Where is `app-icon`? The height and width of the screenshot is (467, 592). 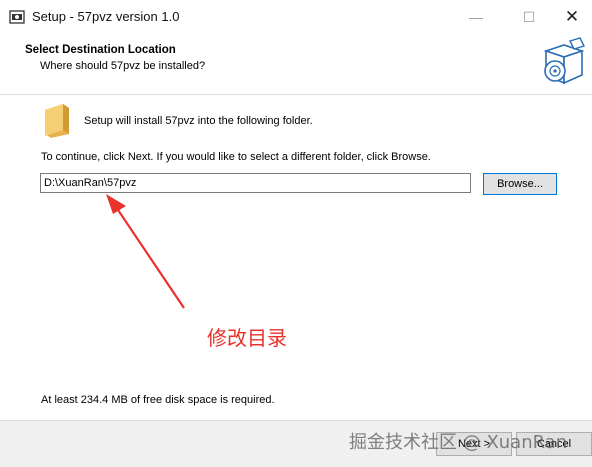
app-icon is located at coordinates (17, 17).